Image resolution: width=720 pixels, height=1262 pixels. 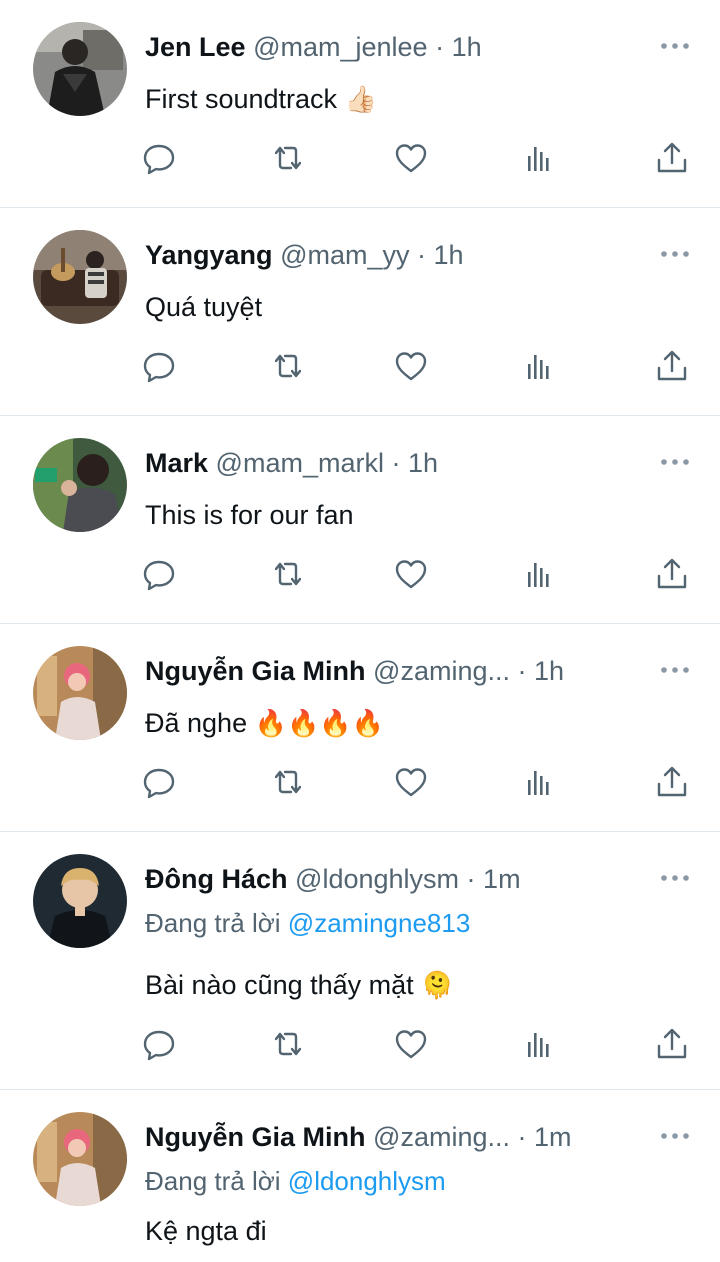 I want to click on author-name: Jen Lee, so click(x=195, y=47).